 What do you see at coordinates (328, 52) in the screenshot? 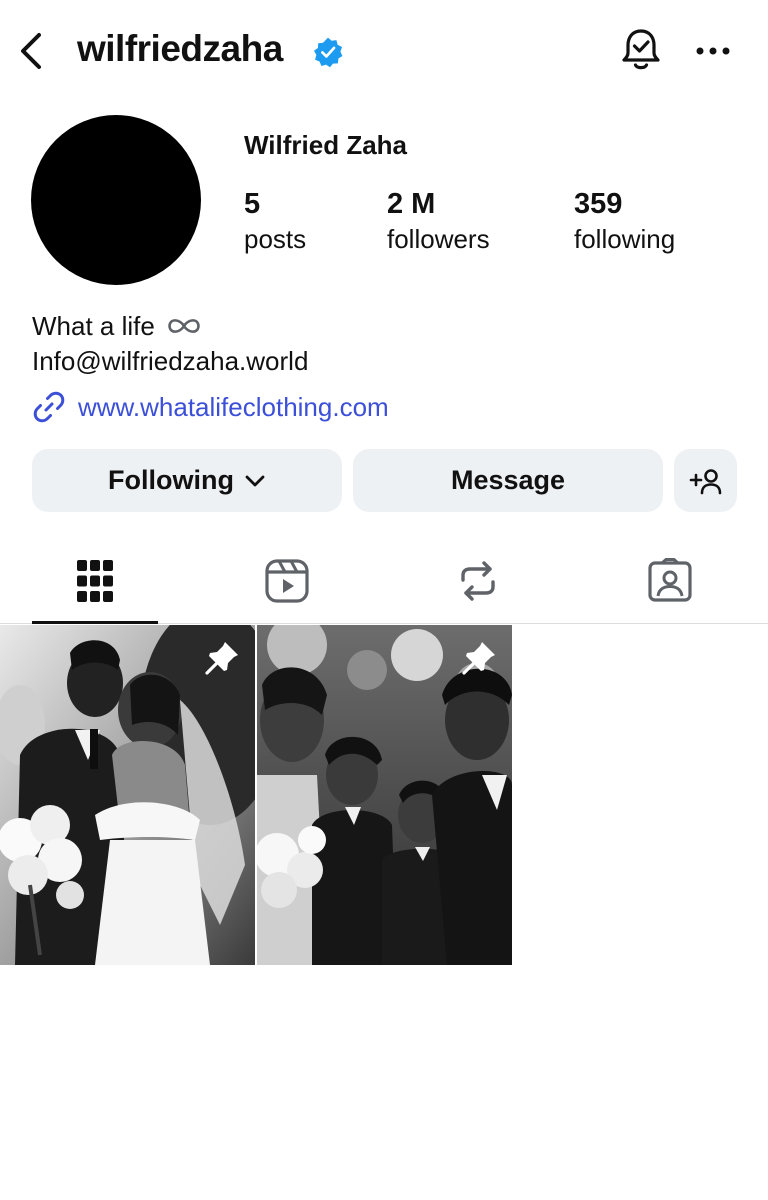
I see `verified-badge-icon` at bounding box center [328, 52].